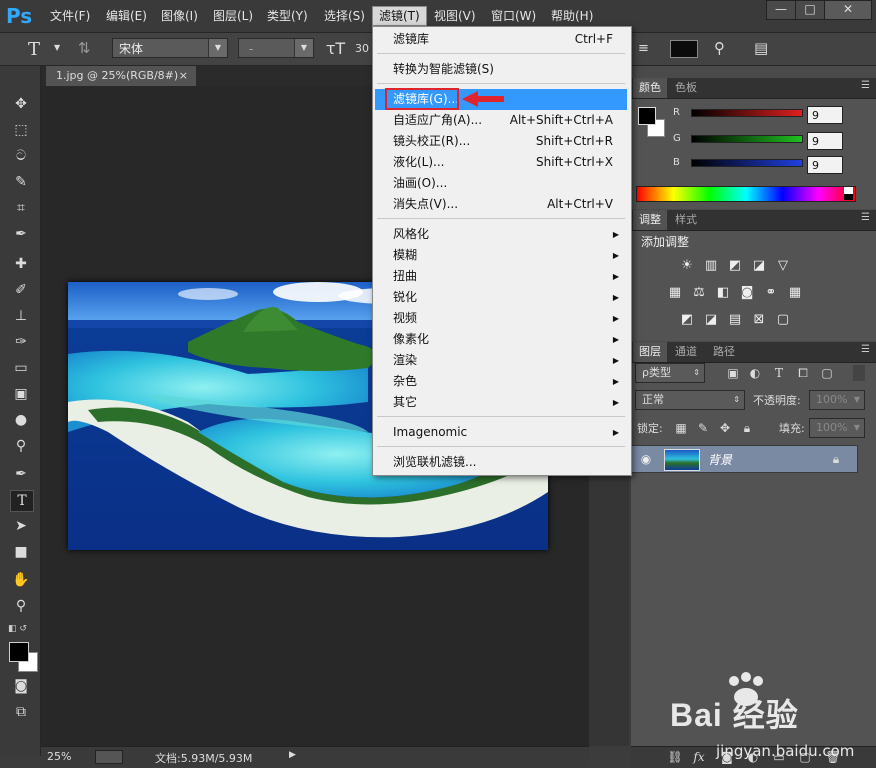 This screenshot has height=768, width=876. What do you see at coordinates (747, 163) in the screenshot?
I see `channel-b-slider` at bounding box center [747, 163].